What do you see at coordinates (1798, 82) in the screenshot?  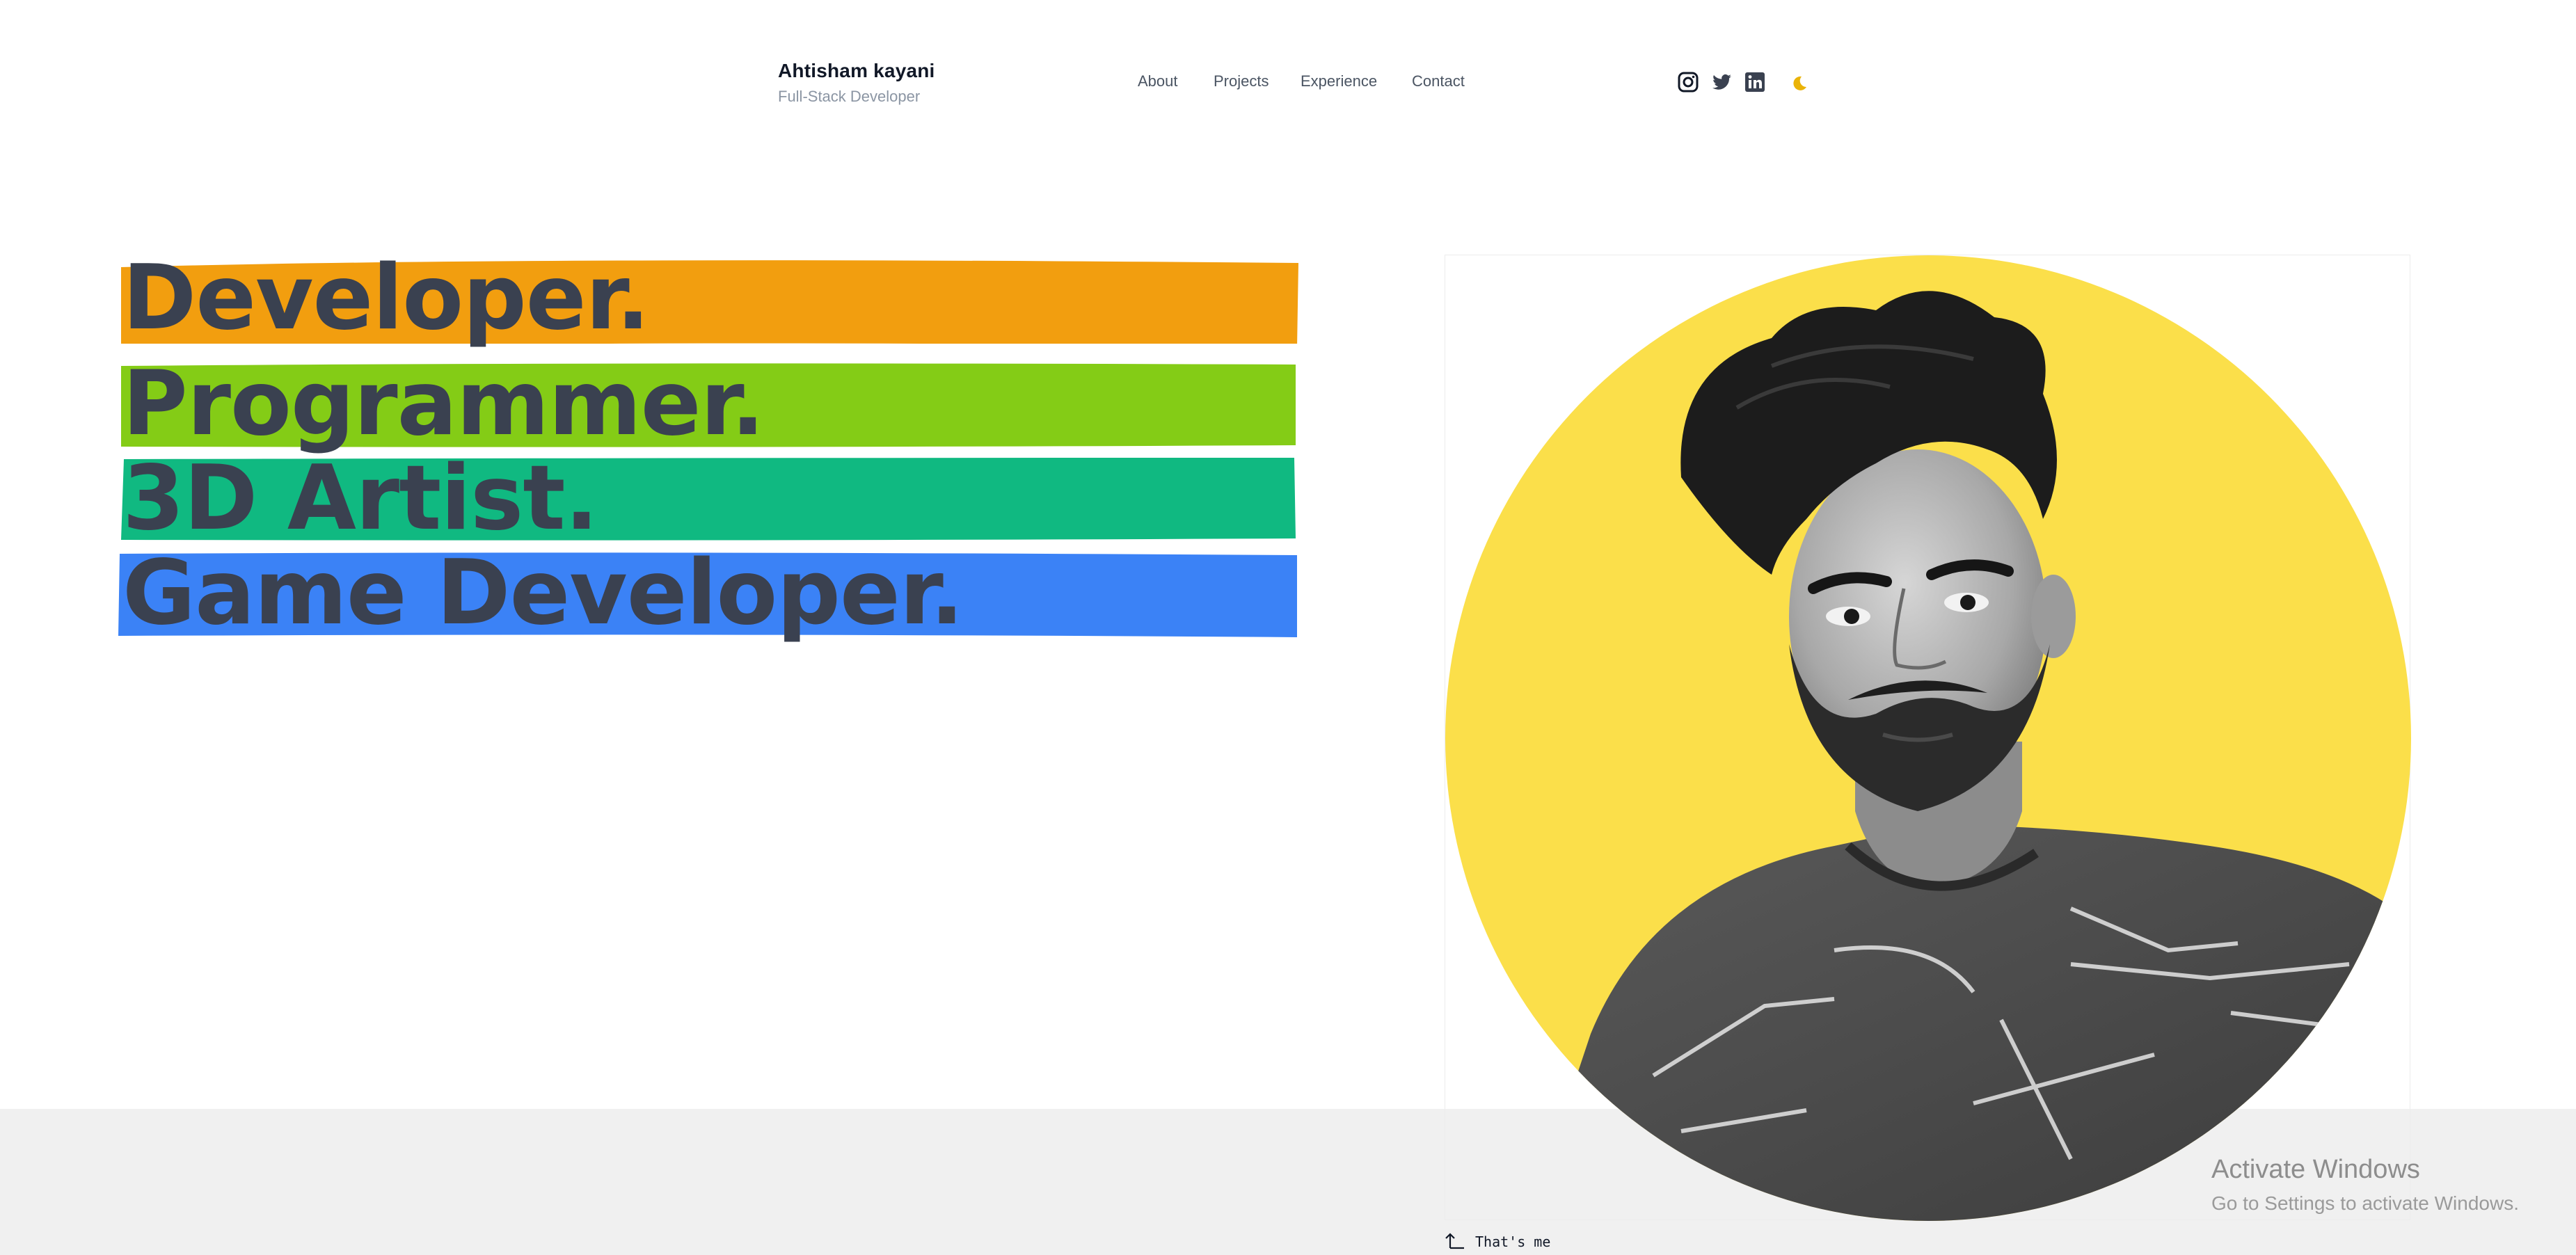 I see `moon-icon` at bounding box center [1798, 82].